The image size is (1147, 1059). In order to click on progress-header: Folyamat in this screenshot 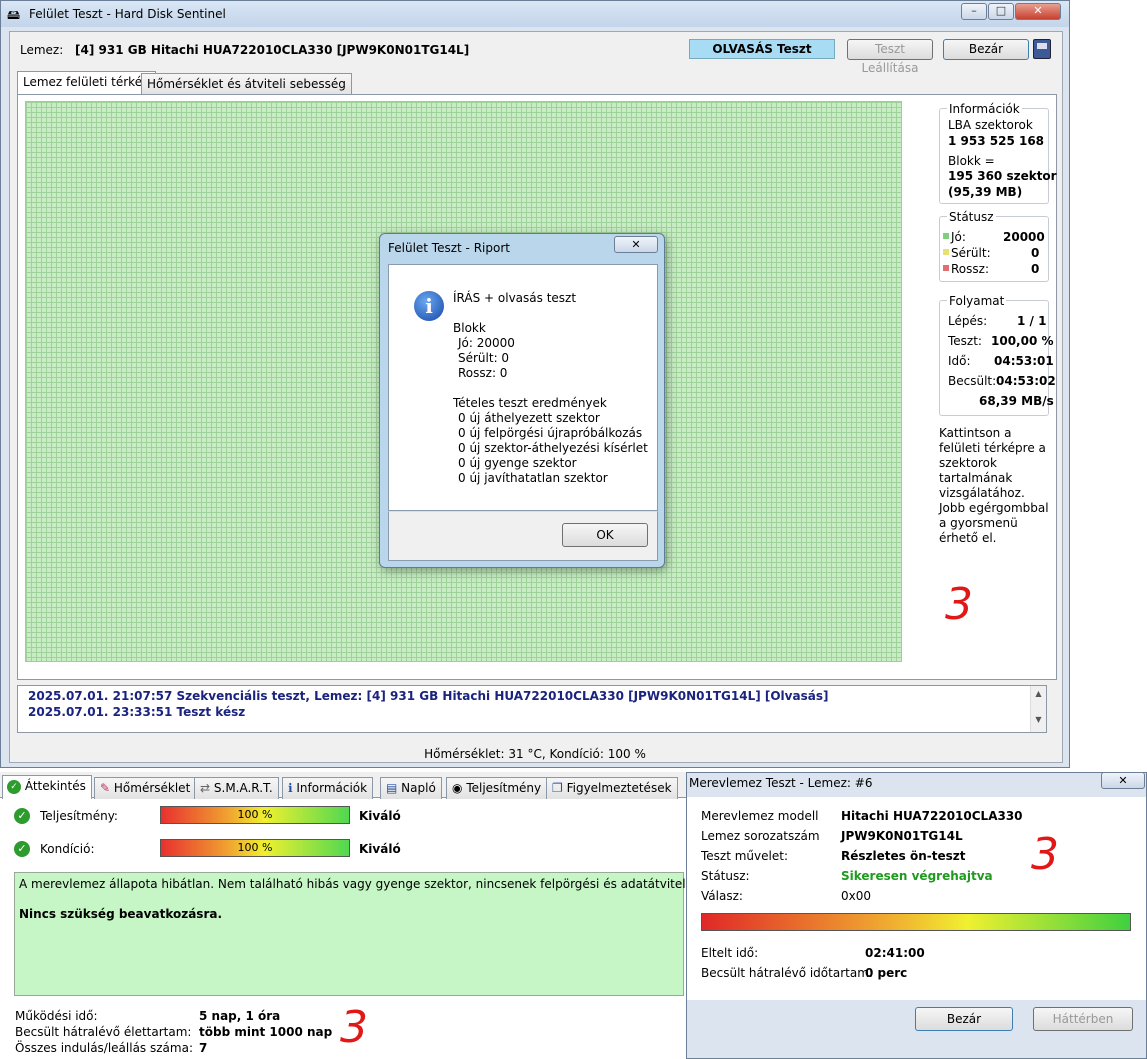, I will do `click(977, 301)`.